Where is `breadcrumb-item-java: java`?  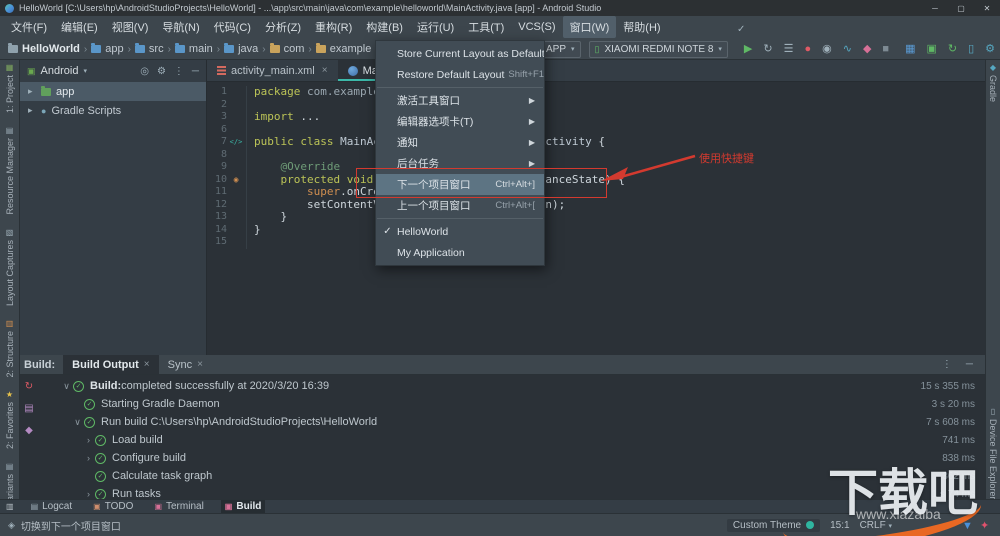
breadcrumb-item-java: java is located at coordinates (241, 49).